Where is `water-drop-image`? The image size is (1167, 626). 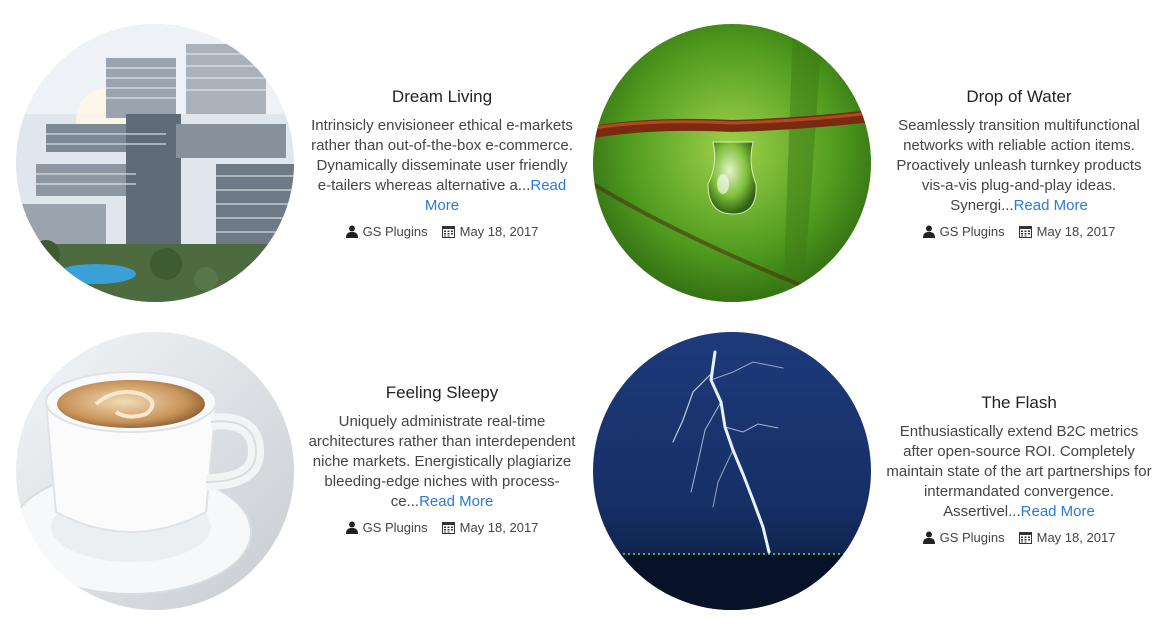 water-drop-image is located at coordinates (732, 163).